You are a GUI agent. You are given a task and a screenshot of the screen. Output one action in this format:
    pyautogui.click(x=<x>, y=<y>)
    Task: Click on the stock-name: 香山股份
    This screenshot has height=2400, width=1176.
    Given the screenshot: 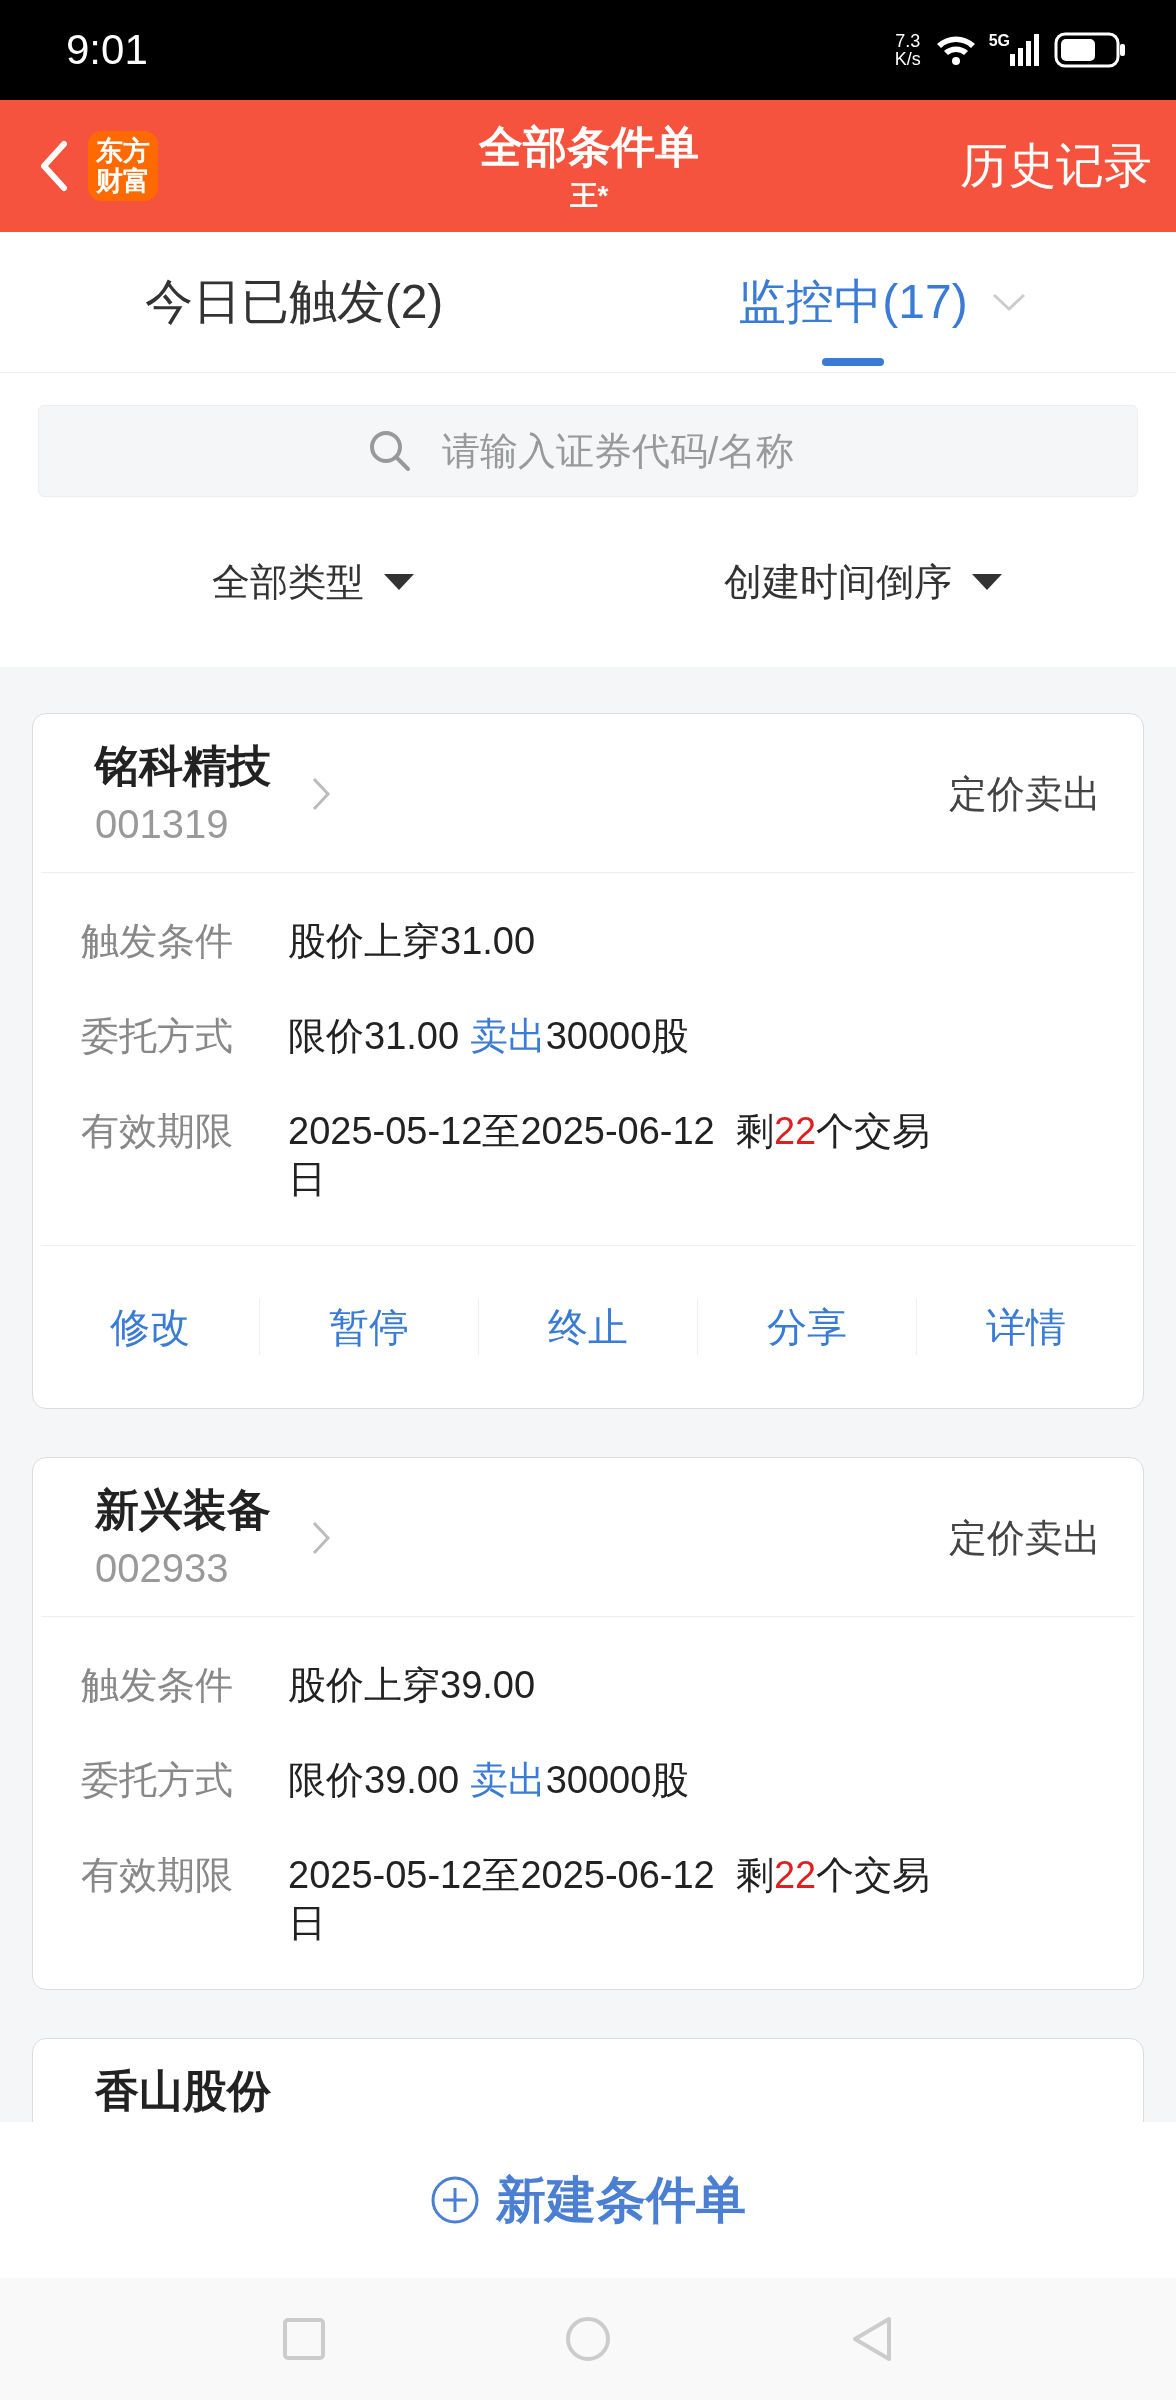 What is the action you would take?
    pyautogui.click(x=183, y=2091)
    